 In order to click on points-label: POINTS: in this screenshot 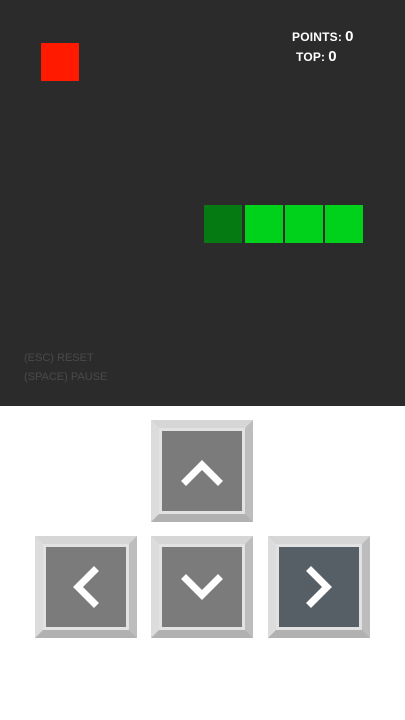, I will do `click(317, 37)`.